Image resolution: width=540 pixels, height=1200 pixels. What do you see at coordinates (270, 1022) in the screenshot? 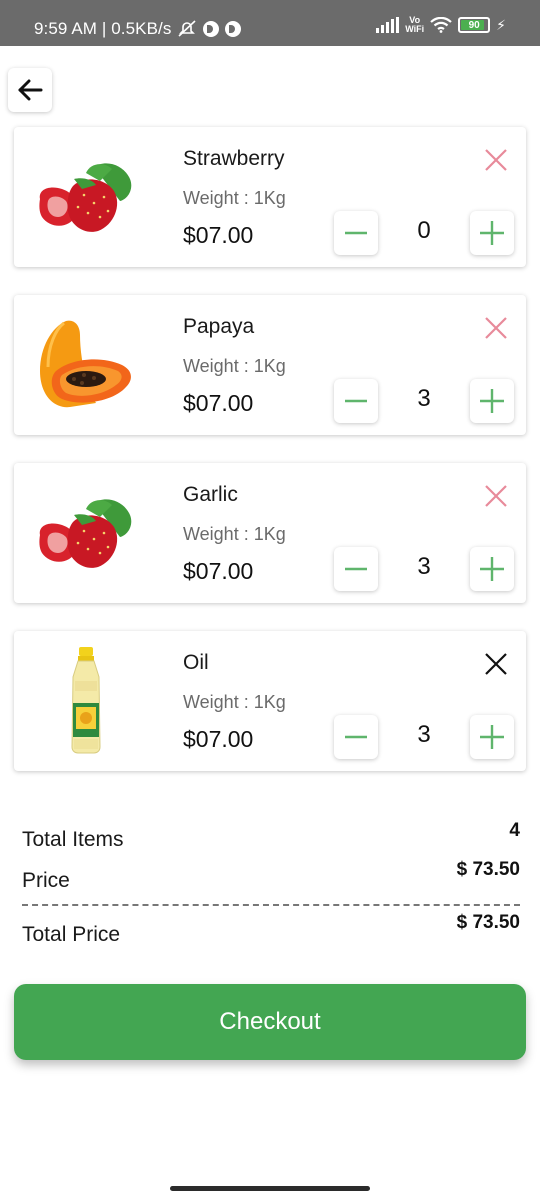
I see `checkout-button: Checkout` at bounding box center [270, 1022].